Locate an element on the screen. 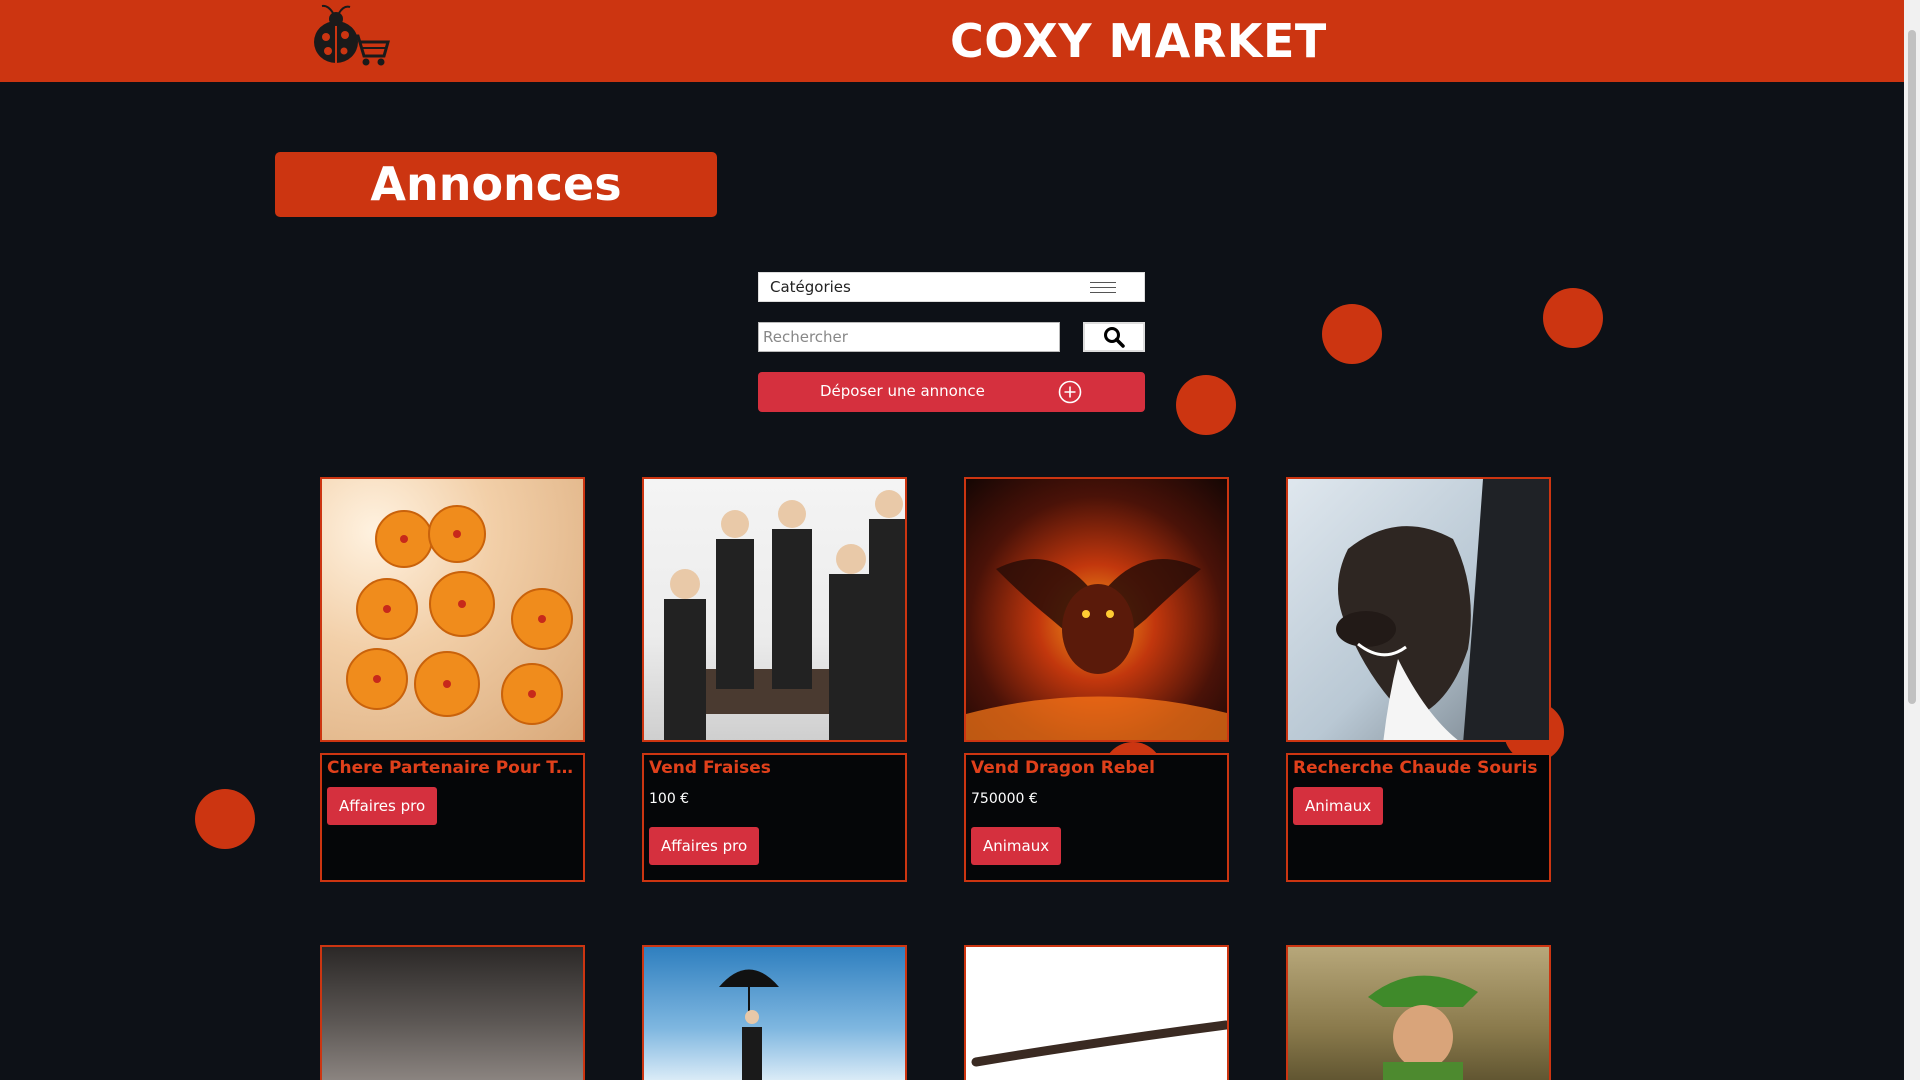 This screenshot has height=1080, width=1920. listing-price: 100 € is located at coordinates (669, 799).